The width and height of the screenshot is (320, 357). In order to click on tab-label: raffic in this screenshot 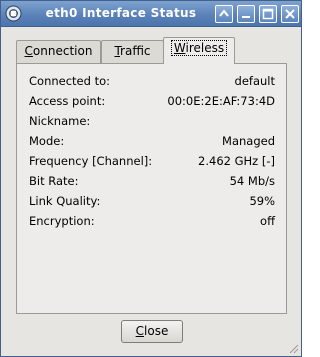, I will do `click(135, 51)`.